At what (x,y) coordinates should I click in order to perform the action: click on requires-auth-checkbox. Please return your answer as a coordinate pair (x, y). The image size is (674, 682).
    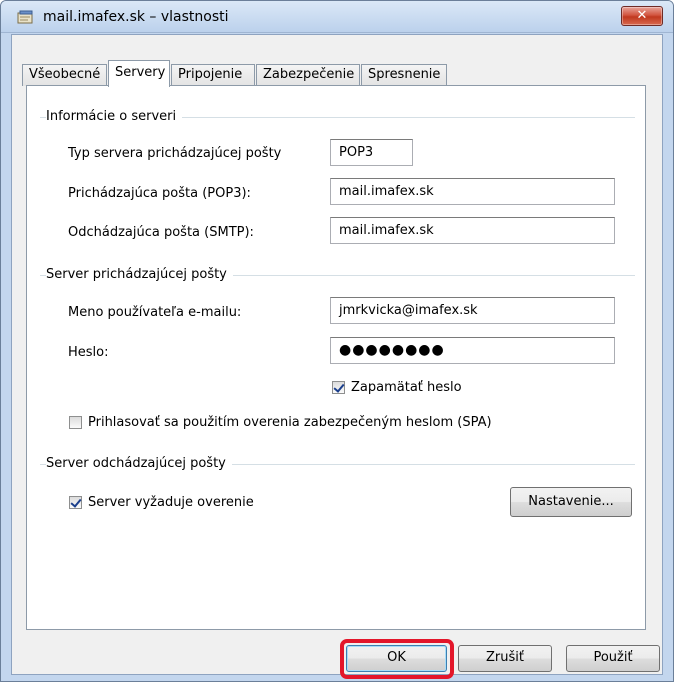
    Looking at the image, I should click on (75, 502).